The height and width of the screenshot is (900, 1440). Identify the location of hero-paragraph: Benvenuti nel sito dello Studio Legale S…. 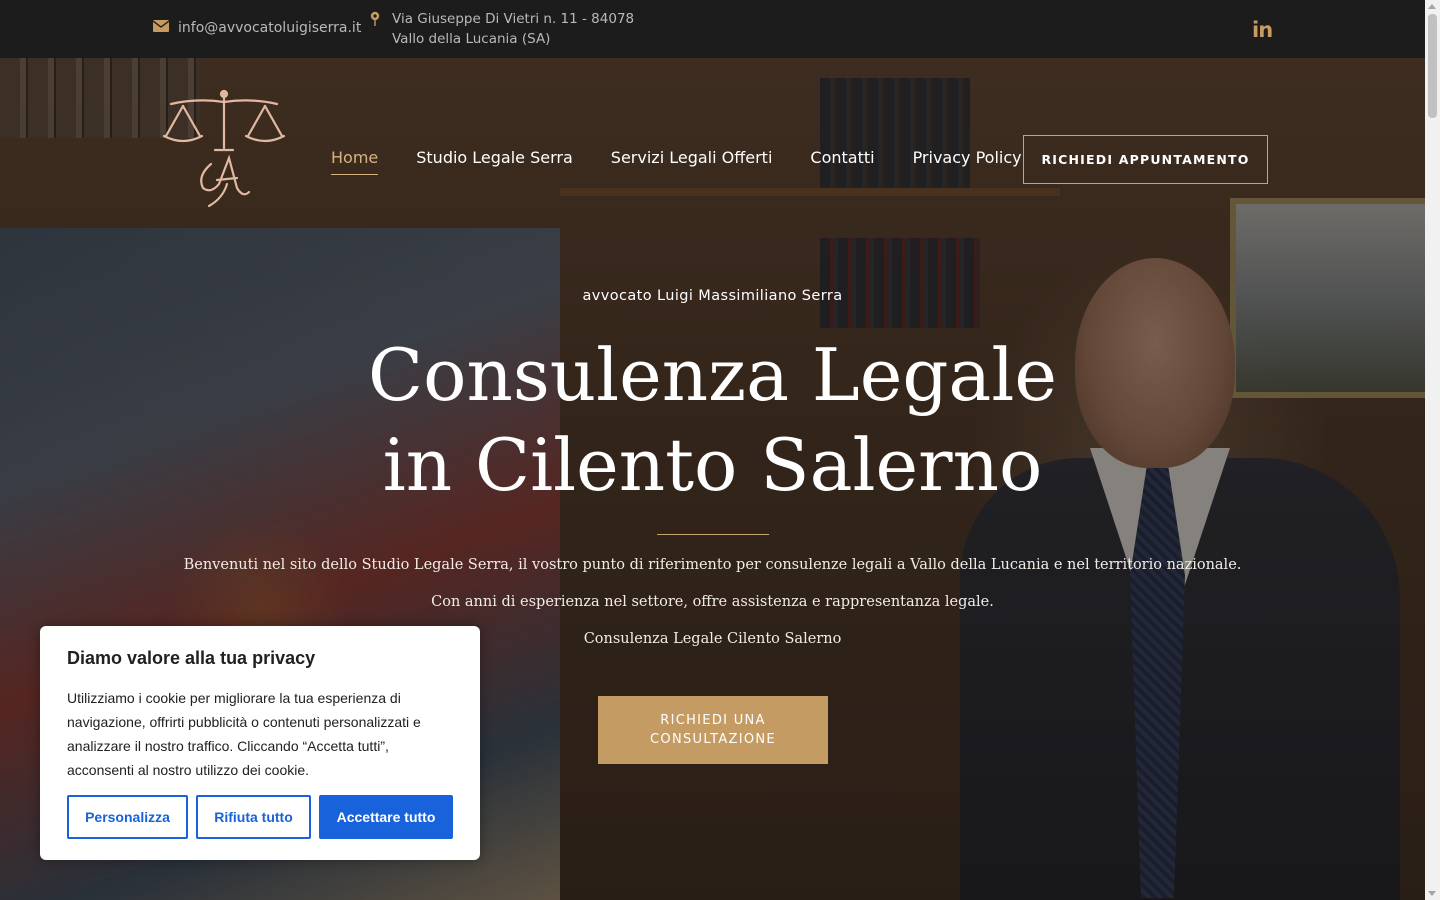
(712, 565).